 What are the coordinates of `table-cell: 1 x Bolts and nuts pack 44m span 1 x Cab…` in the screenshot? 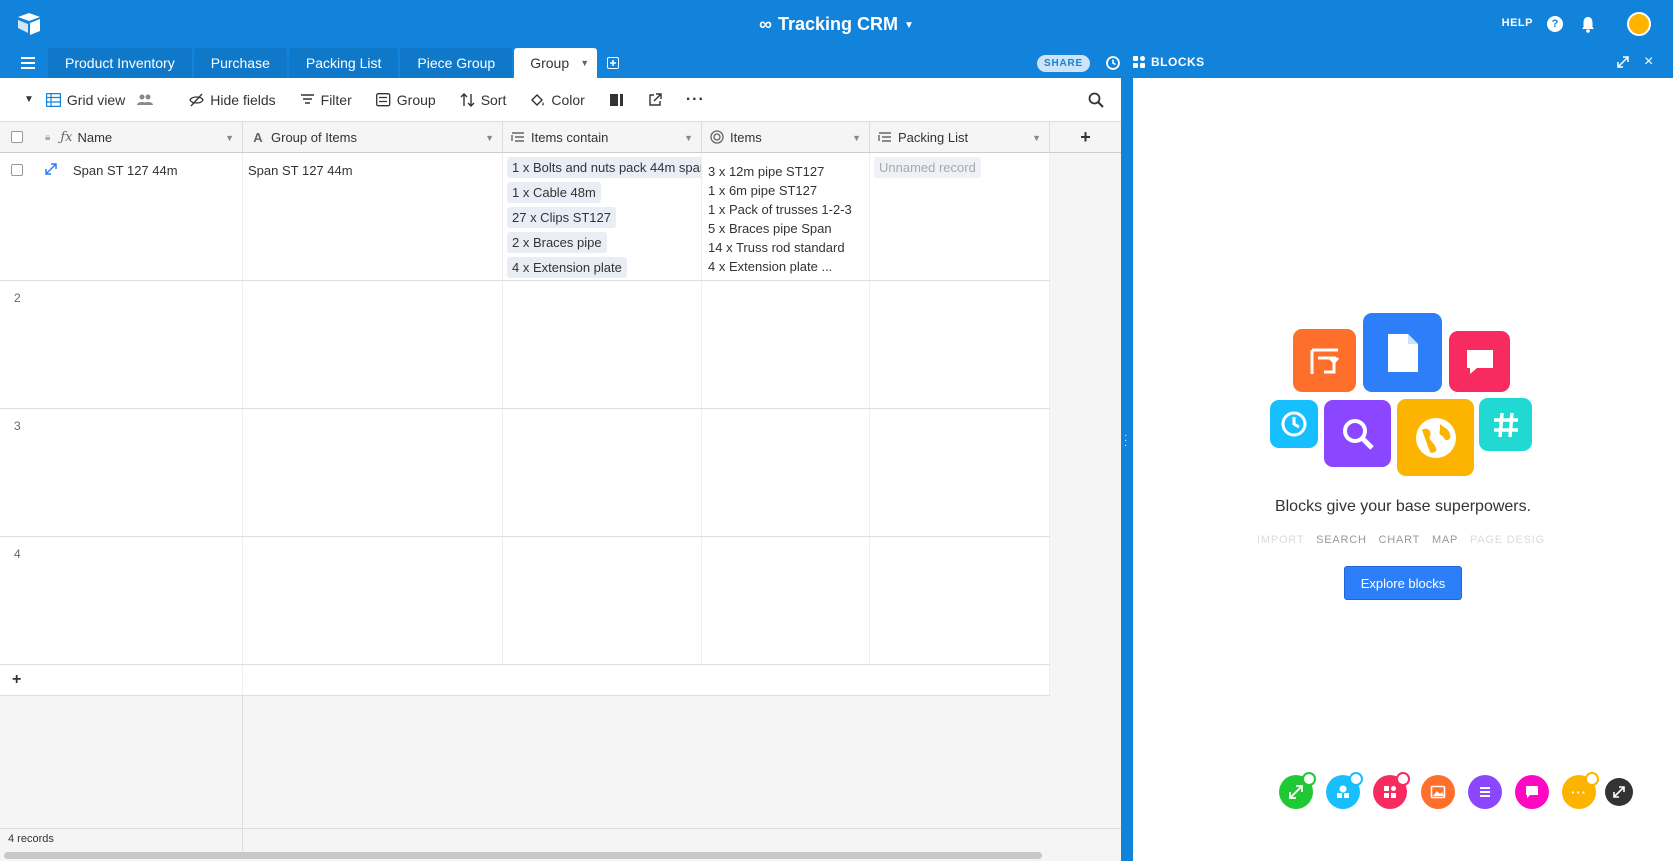 It's located at (602, 217).